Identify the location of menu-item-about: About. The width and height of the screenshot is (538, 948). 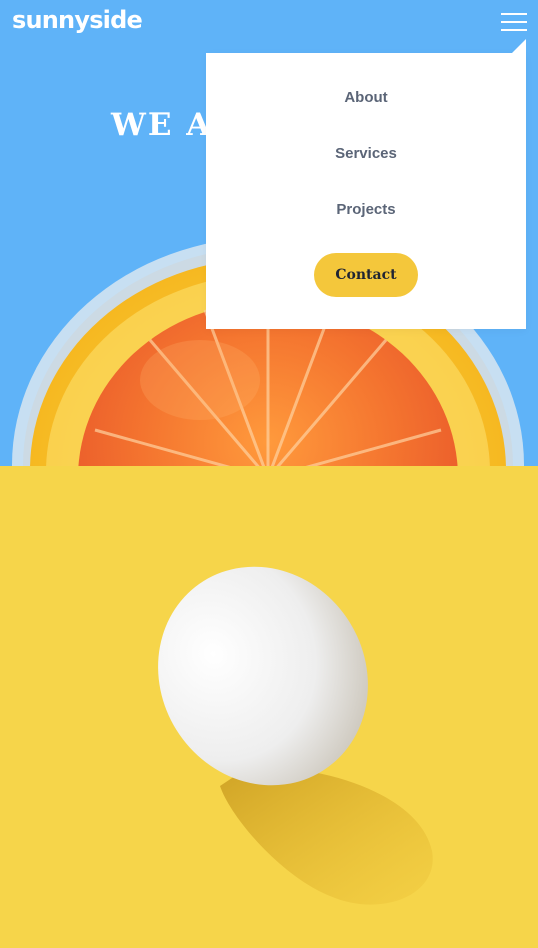
(366, 97).